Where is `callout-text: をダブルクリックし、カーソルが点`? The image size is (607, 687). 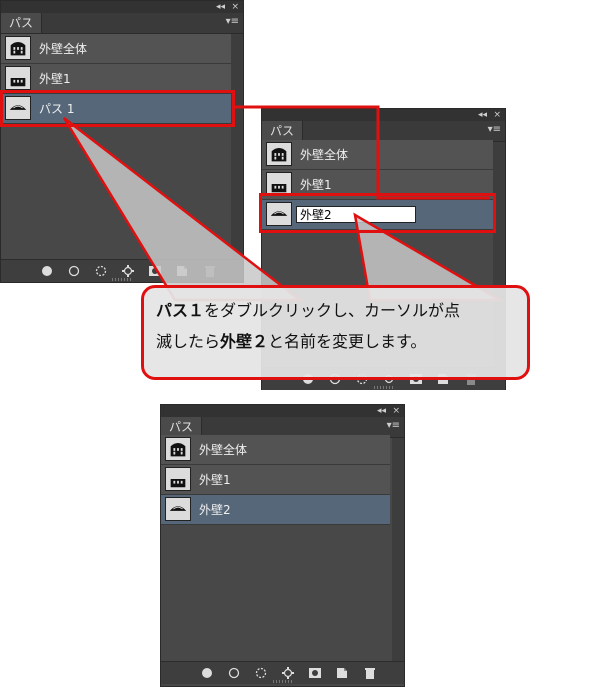
callout-text: をダブルクリックし、カーソルが点 is located at coordinates (332, 310).